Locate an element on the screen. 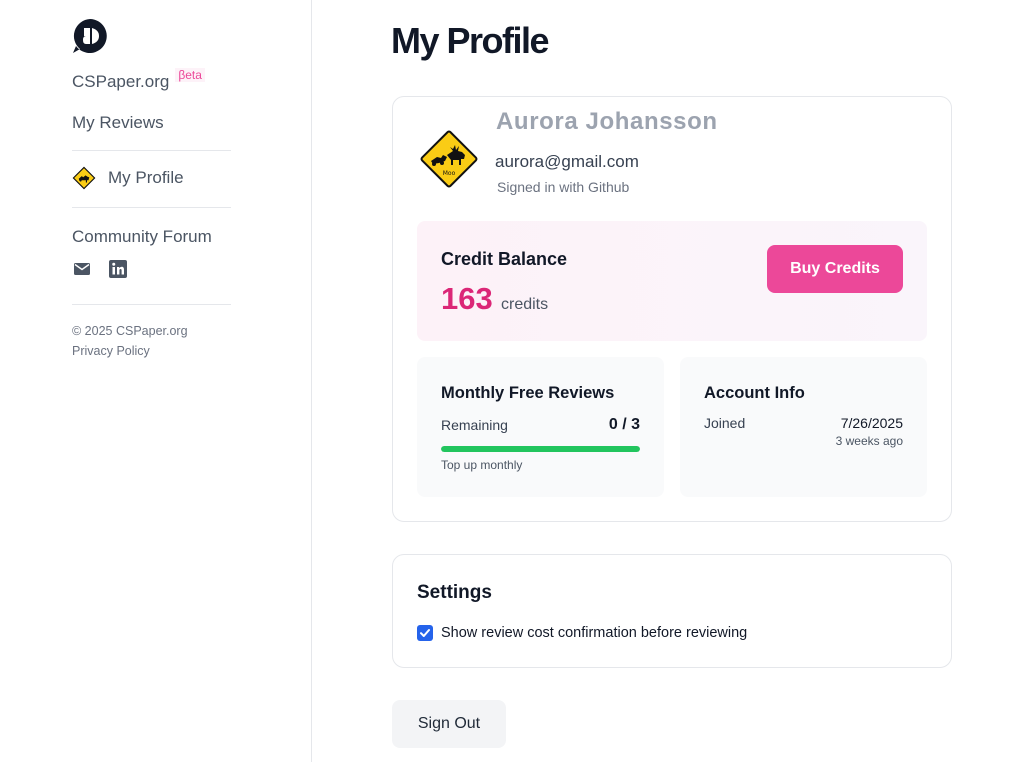  credit-balance-value: 163 is located at coordinates (467, 298).